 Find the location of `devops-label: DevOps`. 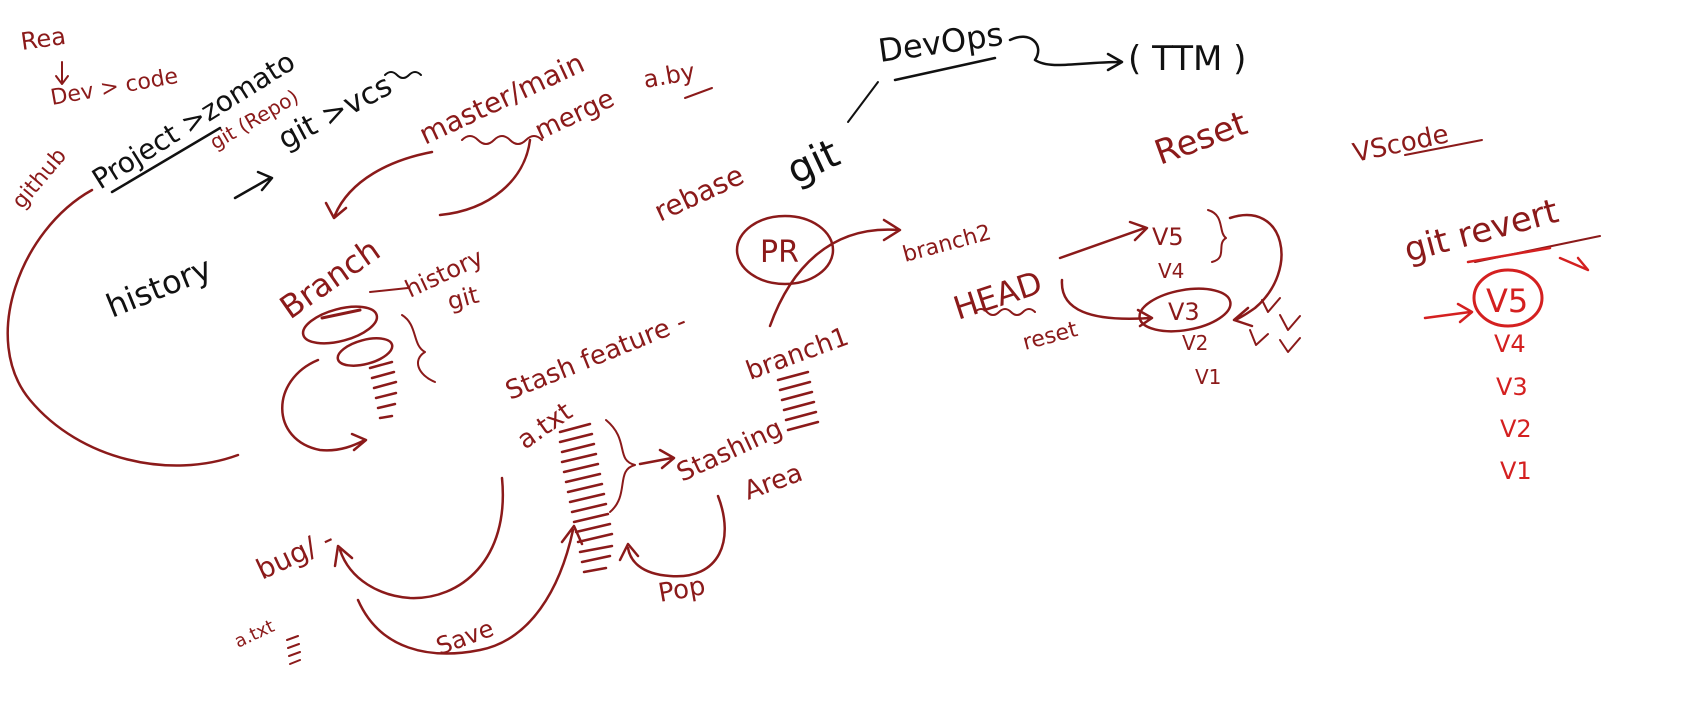

devops-label: DevOps is located at coordinates (941, 42).